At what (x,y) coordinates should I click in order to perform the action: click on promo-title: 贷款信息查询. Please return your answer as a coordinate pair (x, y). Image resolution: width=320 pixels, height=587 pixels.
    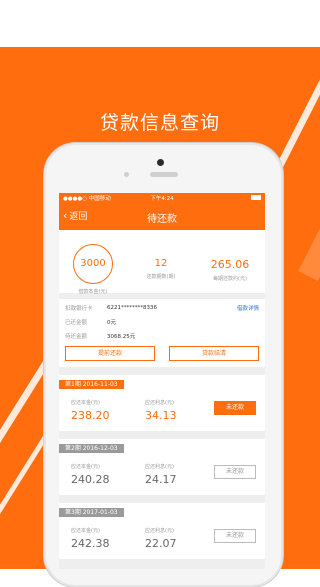
    Looking at the image, I should click on (159, 123).